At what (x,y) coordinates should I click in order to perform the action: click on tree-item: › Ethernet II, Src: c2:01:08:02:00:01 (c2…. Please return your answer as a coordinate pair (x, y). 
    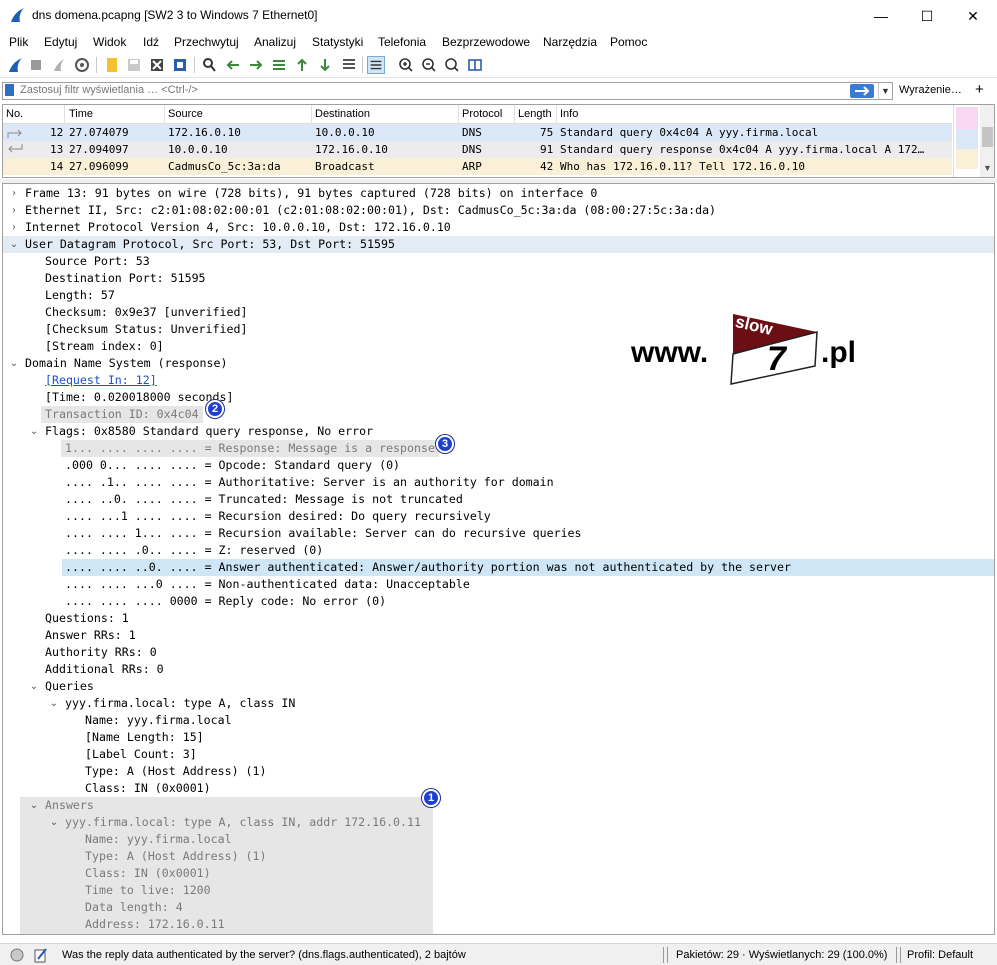
    Looking at the image, I should click on (498, 210).